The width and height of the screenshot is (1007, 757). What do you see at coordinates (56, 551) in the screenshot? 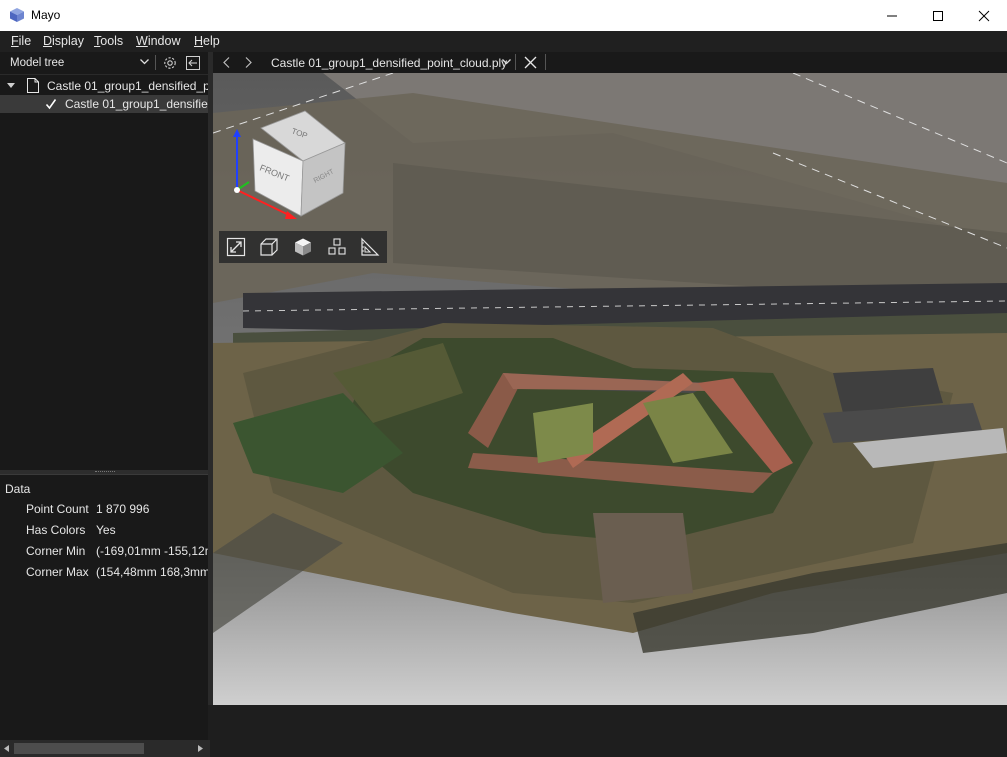
I see `prop-key: Corner Min` at bounding box center [56, 551].